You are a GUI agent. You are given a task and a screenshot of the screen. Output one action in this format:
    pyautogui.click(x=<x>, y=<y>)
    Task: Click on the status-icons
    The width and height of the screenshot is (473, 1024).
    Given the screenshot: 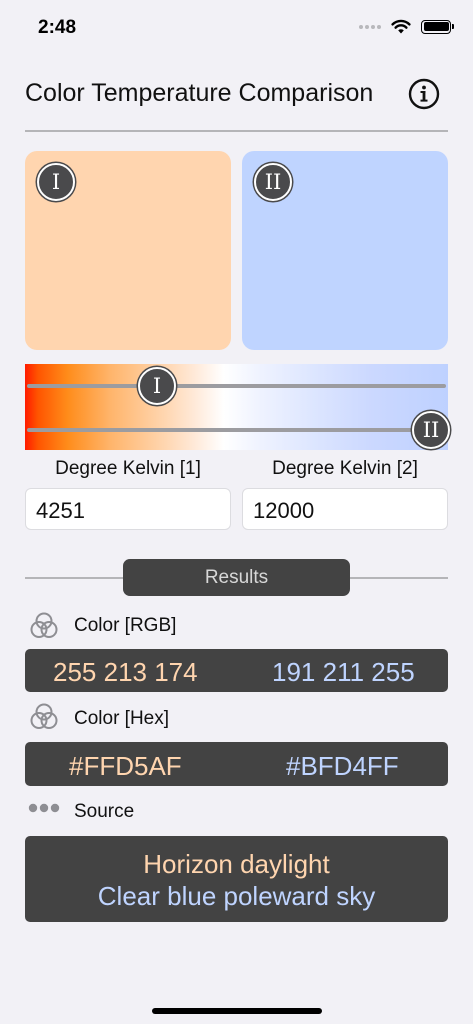 What is the action you would take?
    pyautogui.click(x=406, y=26)
    